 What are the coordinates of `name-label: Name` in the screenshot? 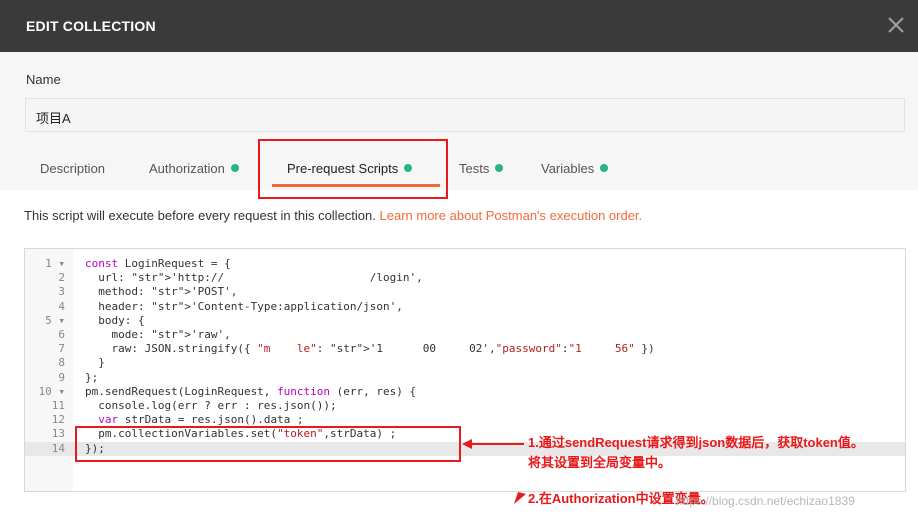 It's located at (43, 79).